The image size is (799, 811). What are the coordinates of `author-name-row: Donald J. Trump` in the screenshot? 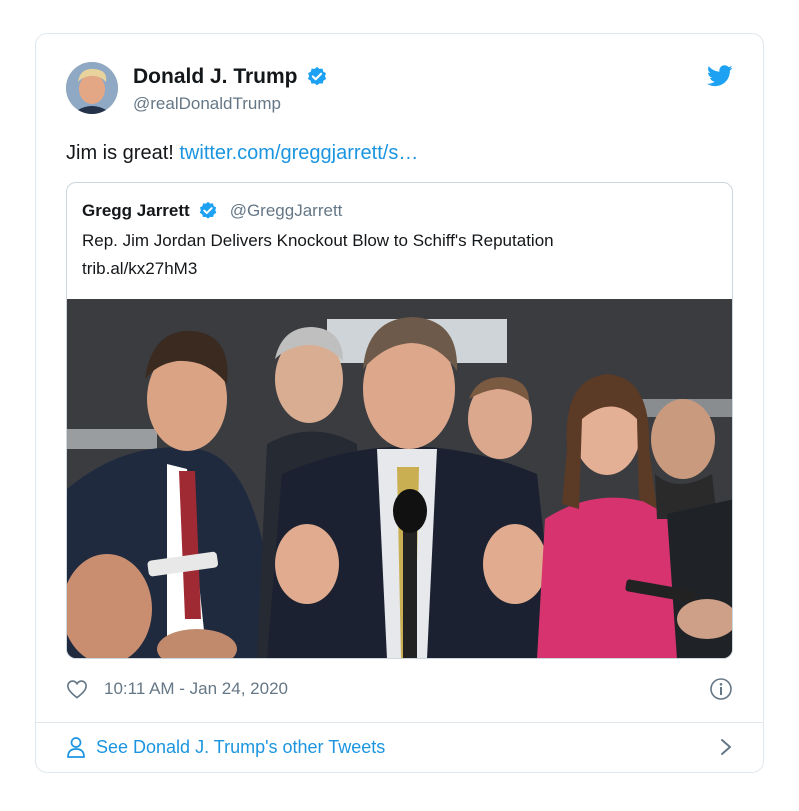 It's located at (230, 77).